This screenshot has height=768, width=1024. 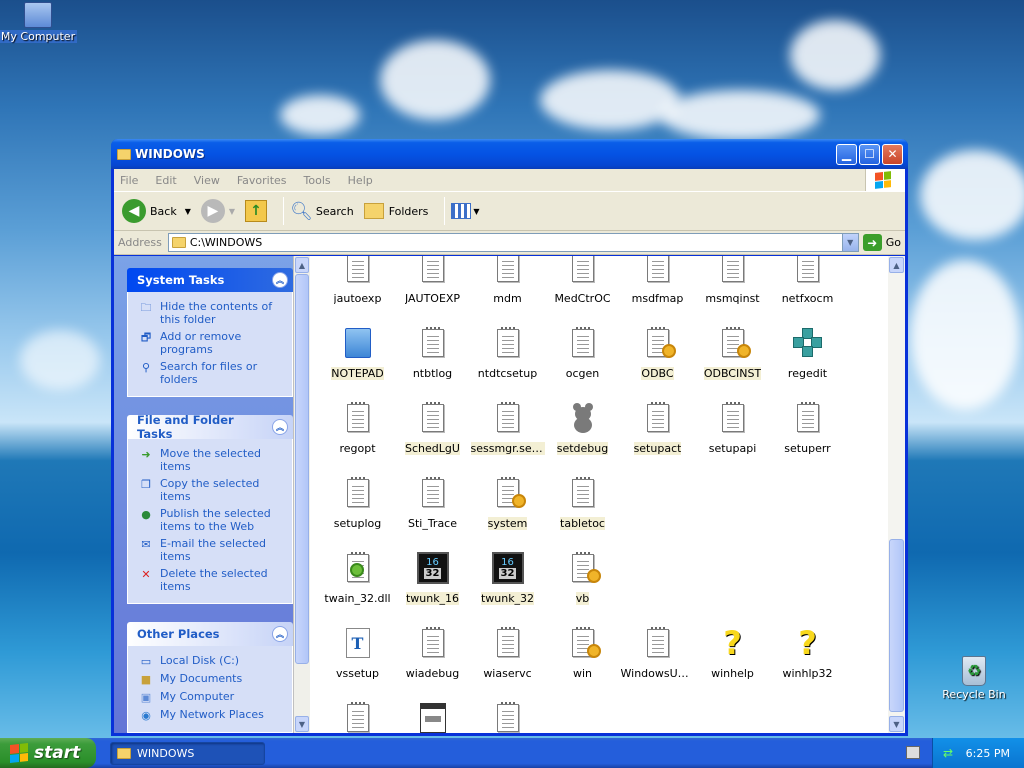 I want to click on address-dropdown-button: ▼, so click(x=849, y=242).